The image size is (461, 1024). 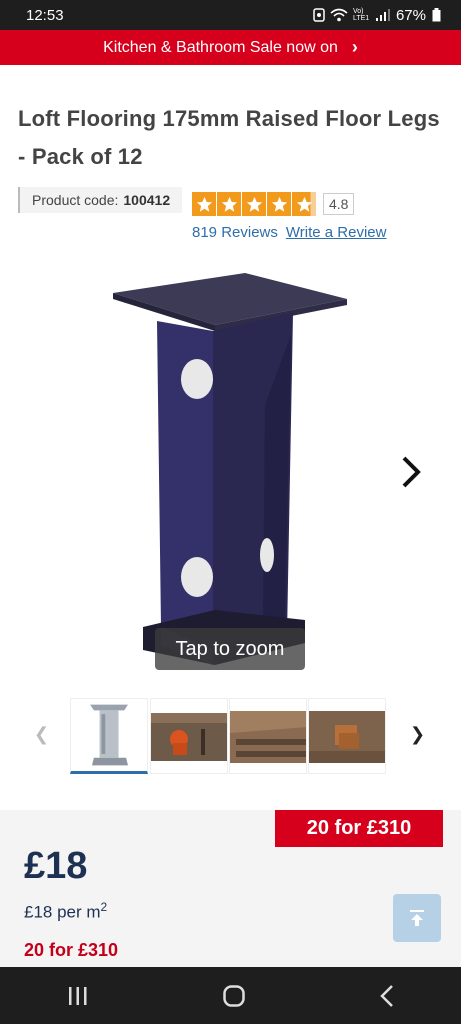 I want to click on star-rating, so click(x=254, y=204).